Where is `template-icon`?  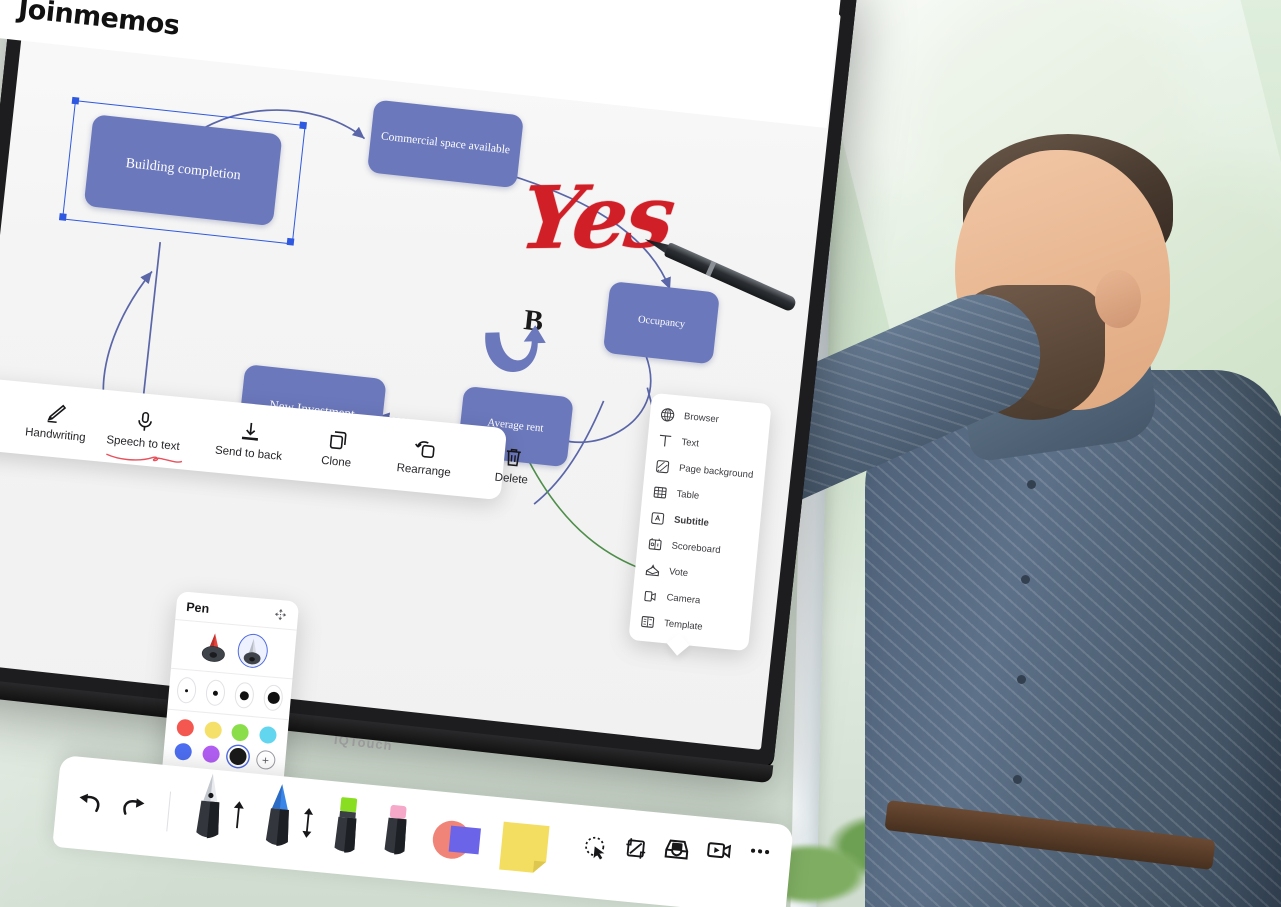 template-icon is located at coordinates (648, 621).